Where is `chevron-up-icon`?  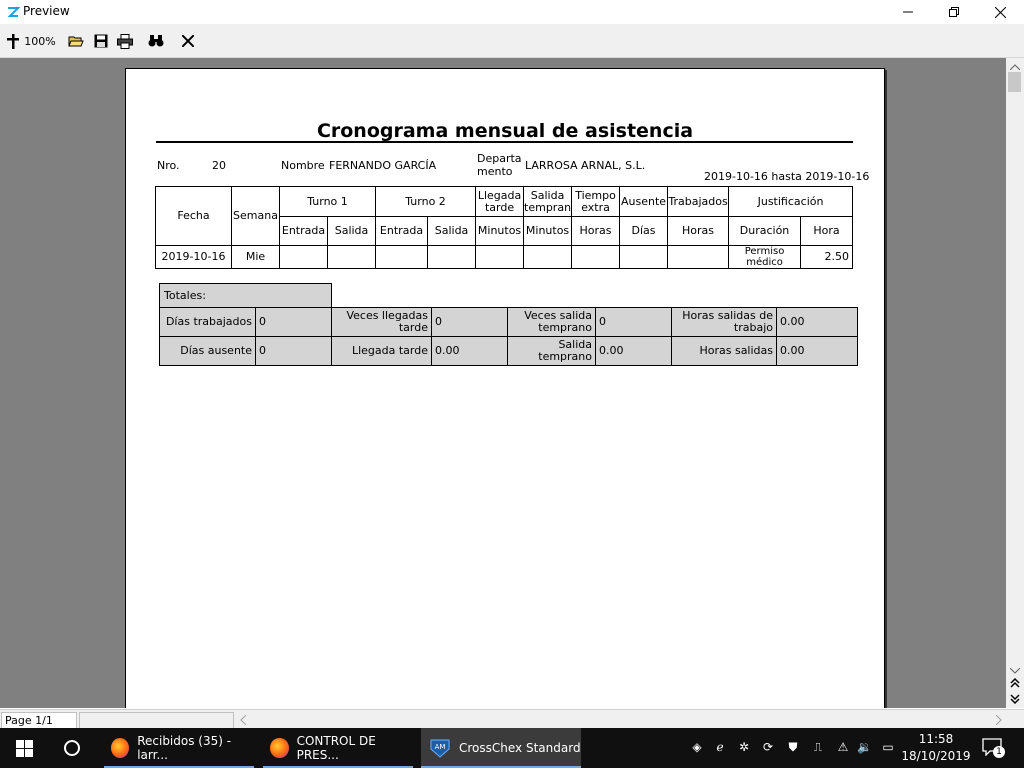 chevron-up-icon is located at coordinates (1015, 67).